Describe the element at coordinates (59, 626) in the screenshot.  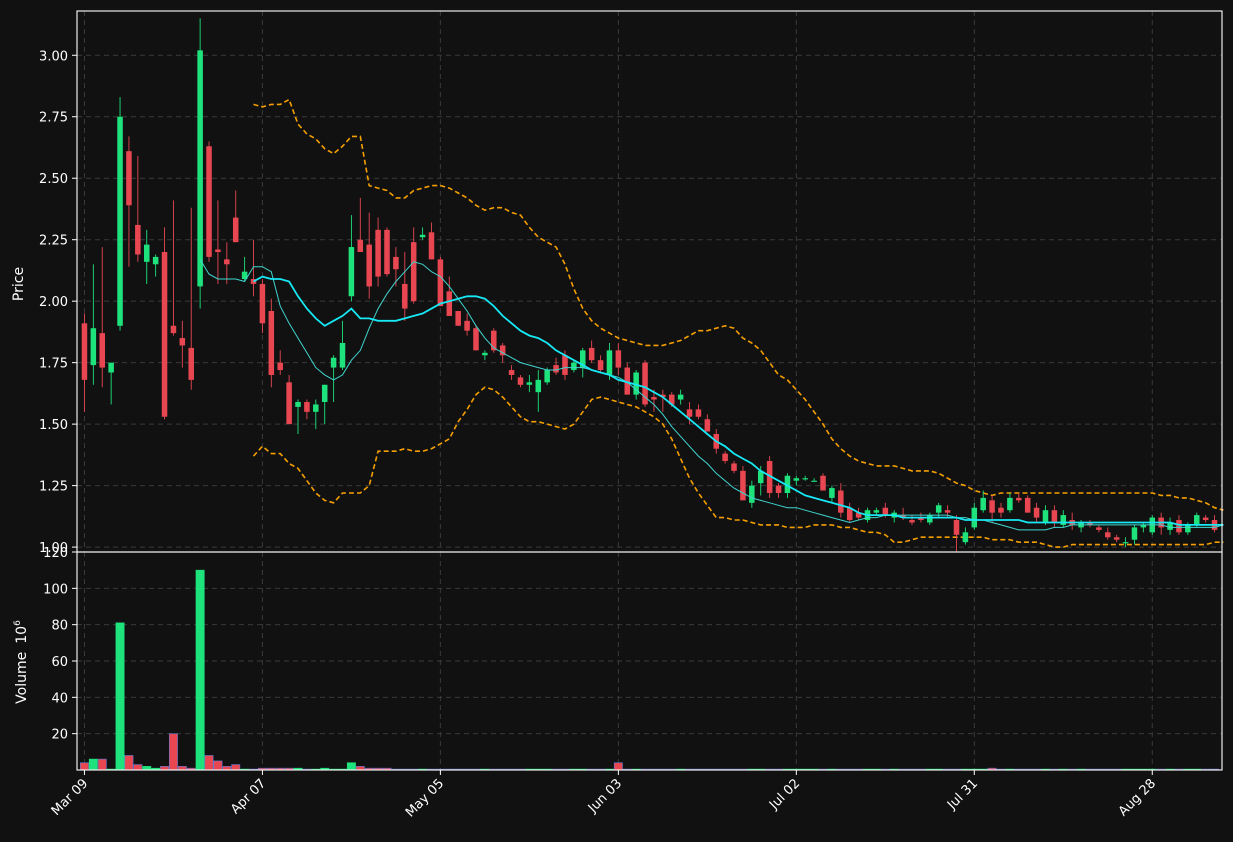
I see `volume-tick-label: 80` at that location.